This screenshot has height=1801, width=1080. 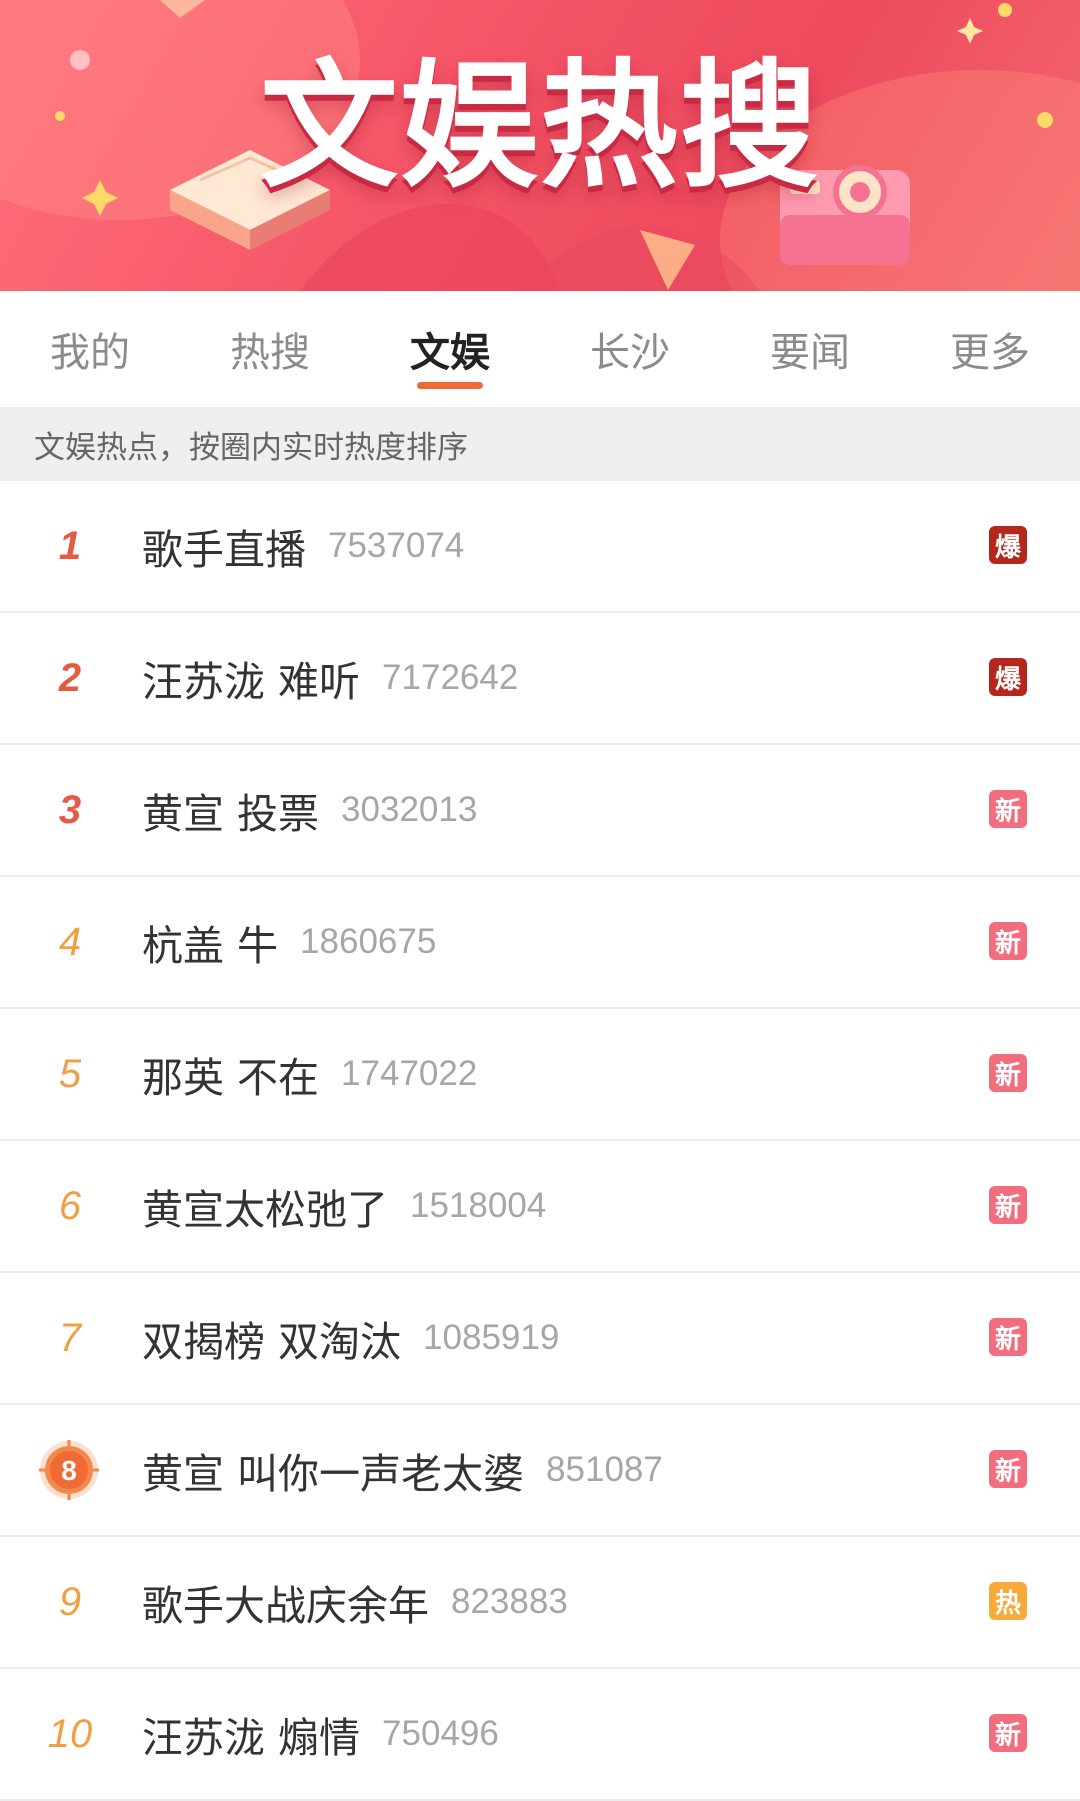 I want to click on list-item: 4 杭盖 牛 1860675 新, so click(x=540, y=943).